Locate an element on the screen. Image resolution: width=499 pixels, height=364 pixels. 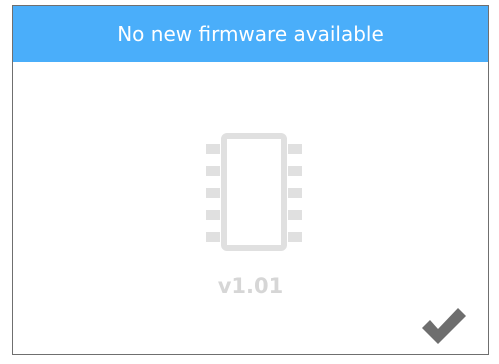
firmware-version: v1.01 is located at coordinates (250, 286).